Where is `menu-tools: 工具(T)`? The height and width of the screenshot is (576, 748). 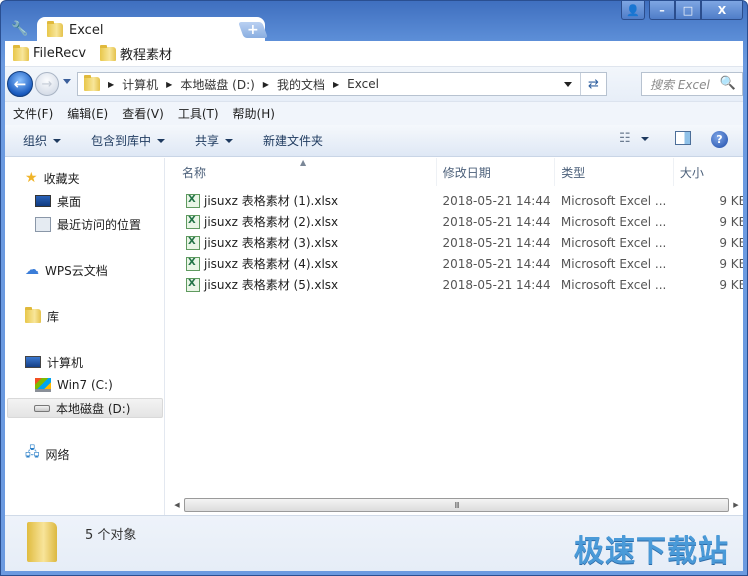
menu-tools: 工具(T) is located at coordinates (198, 113).